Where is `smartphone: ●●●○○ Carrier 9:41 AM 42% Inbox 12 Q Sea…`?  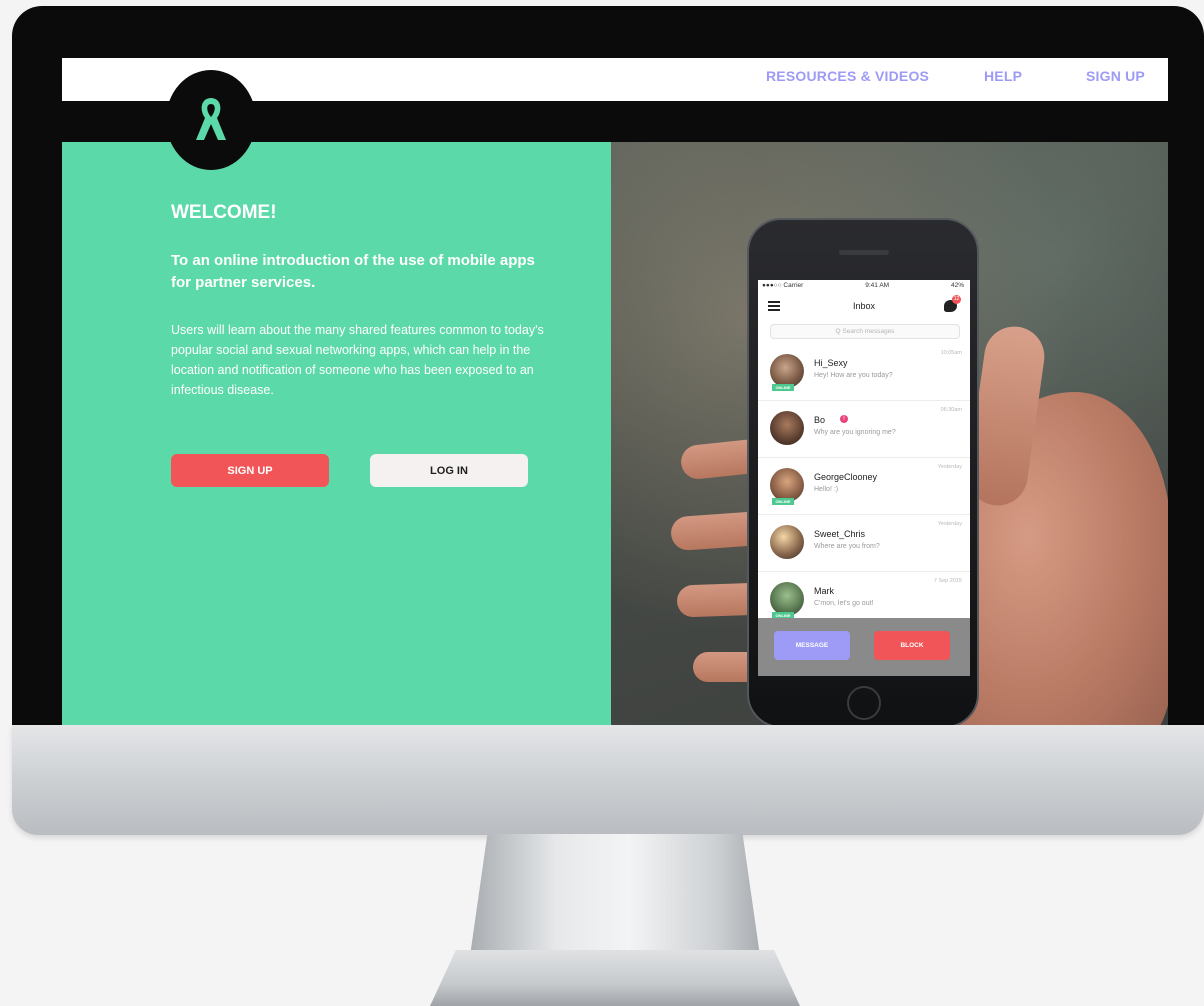 smartphone: ●●●○○ Carrier 9:41 AM 42% Inbox 12 Q Sea… is located at coordinates (863, 471).